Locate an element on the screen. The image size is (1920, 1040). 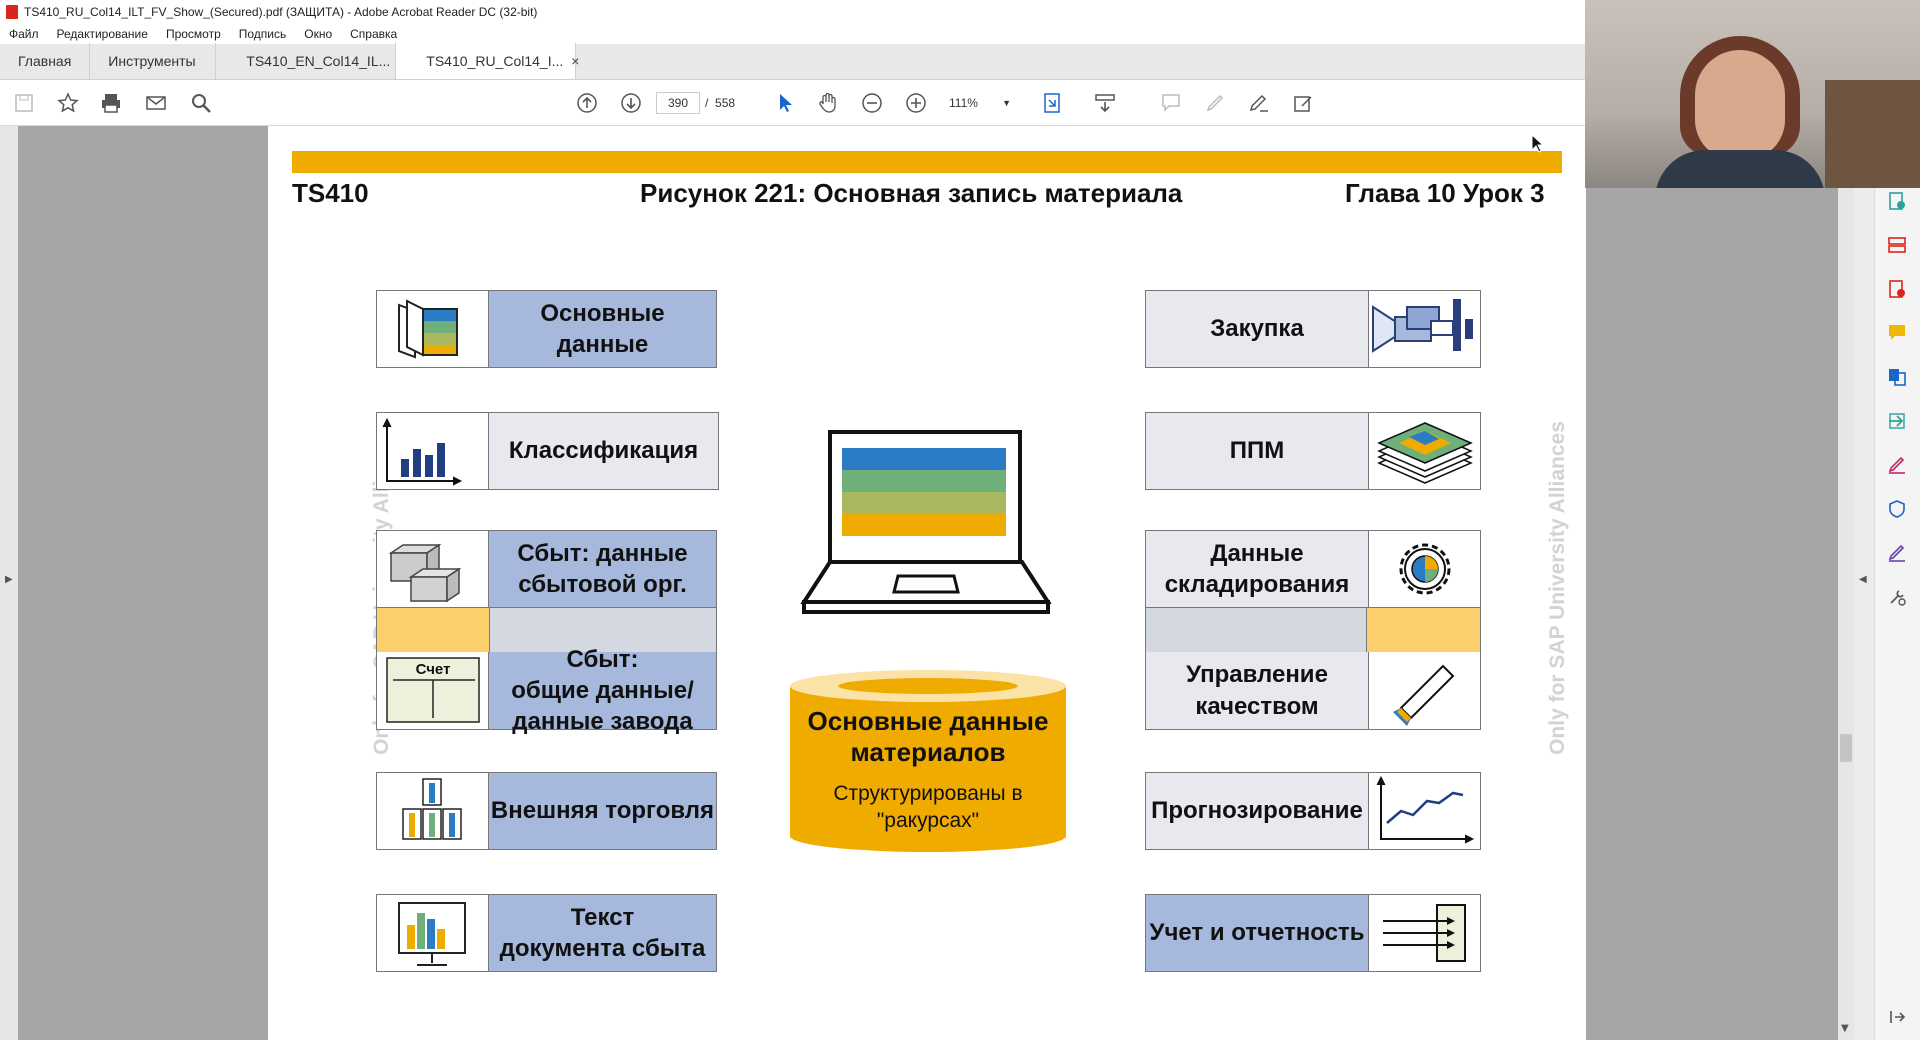
left-panel-toggle: ▶ is located at coordinates (9, 583).